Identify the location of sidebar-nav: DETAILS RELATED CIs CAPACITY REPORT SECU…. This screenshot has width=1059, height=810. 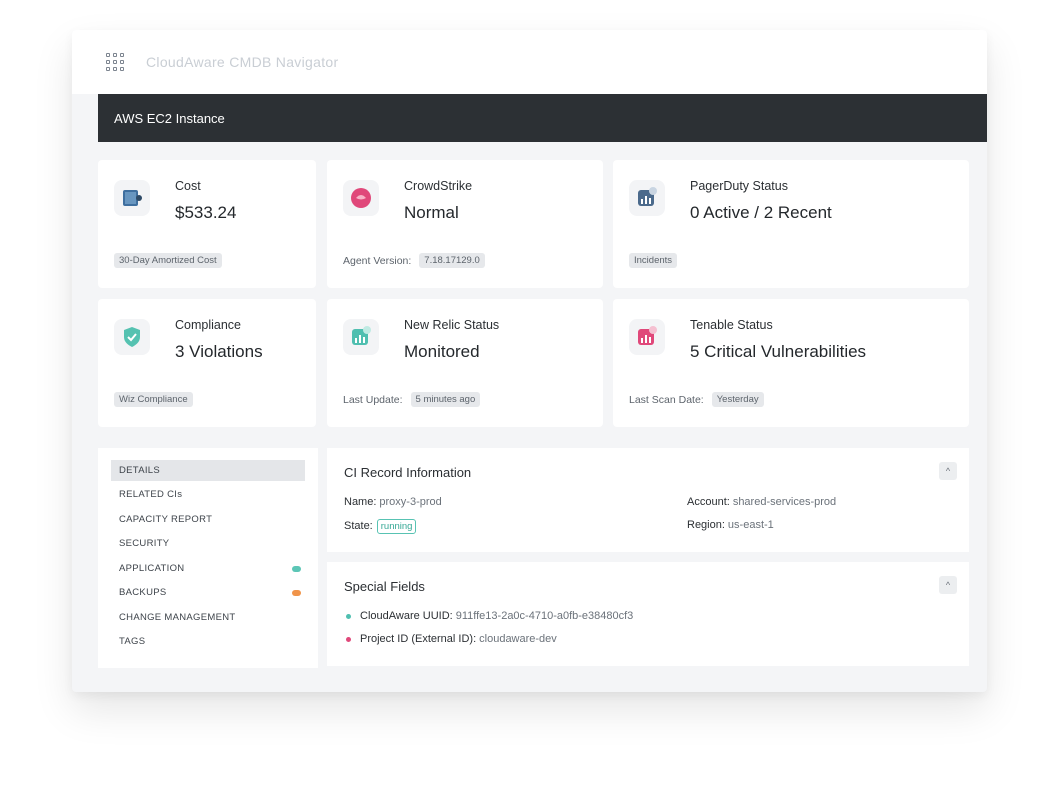
(208, 558).